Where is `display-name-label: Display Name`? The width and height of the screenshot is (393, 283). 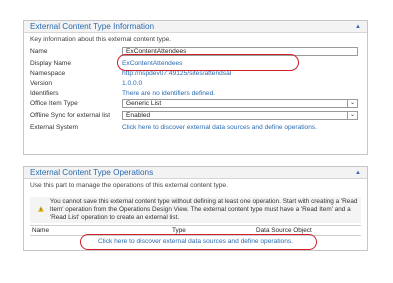 display-name-label: Display Name is located at coordinates (51, 63).